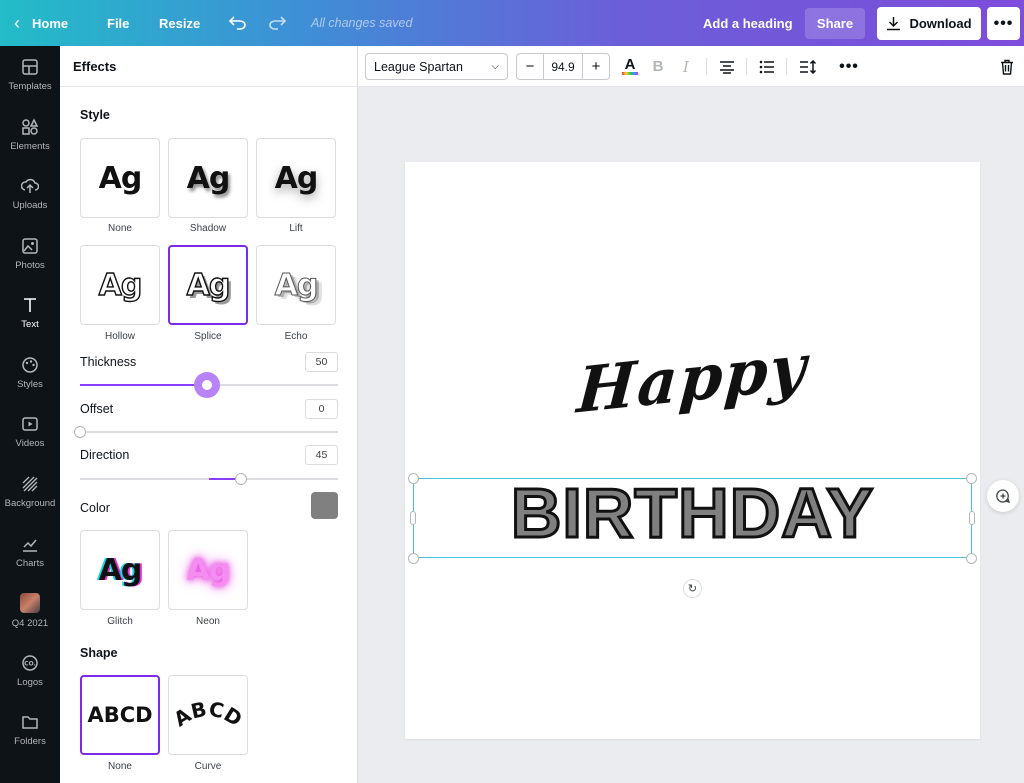 The width and height of the screenshot is (1024, 783). Describe the element at coordinates (179, 23) in the screenshot. I see `resize-menu: Resize` at that location.